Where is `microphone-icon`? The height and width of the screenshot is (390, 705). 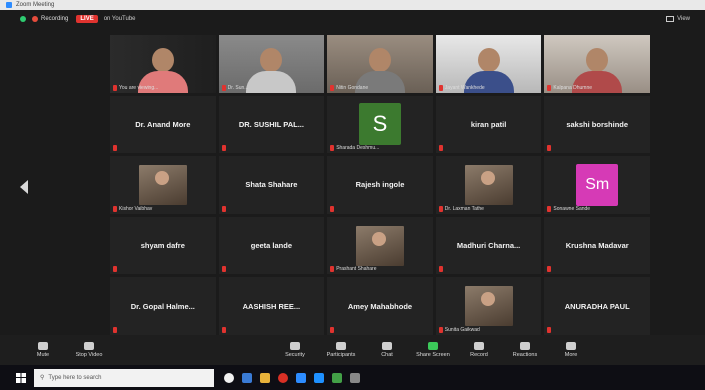 microphone-icon is located at coordinates (43, 346).